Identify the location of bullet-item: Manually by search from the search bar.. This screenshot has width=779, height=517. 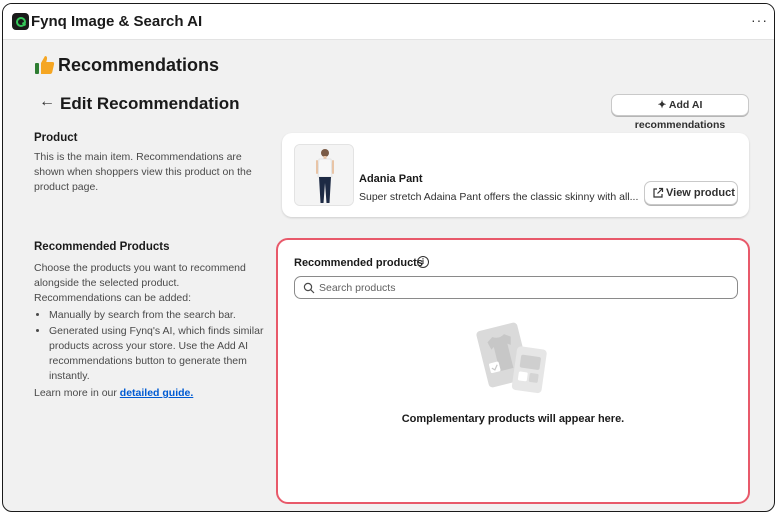
(157, 315).